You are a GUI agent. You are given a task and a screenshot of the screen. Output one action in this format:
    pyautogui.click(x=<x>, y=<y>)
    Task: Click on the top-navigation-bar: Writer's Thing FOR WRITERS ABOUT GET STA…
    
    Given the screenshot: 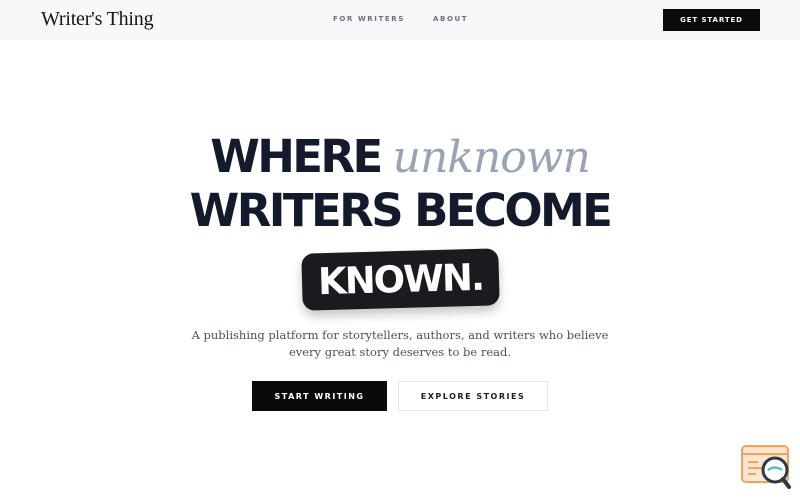 What is the action you would take?
    pyautogui.click(x=400, y=20)
    